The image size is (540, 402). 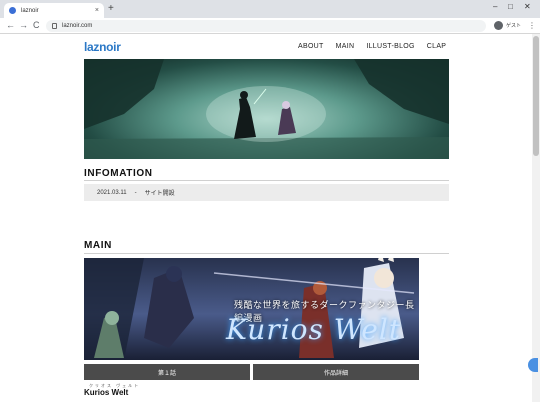 What do you see at coordinates (527, 6) in the screenshot?
I see `close-window-button: ✕` at bounding box center [527, 6].